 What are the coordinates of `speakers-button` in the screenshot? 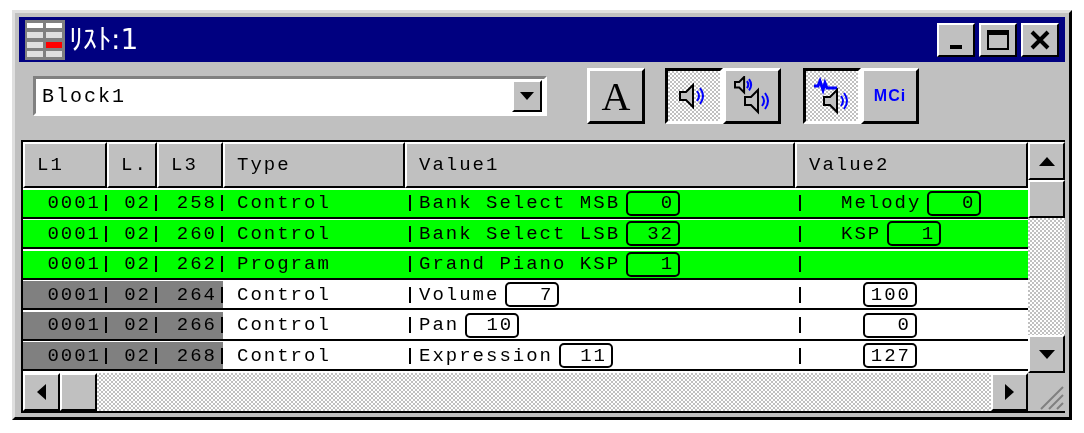 It's located at (752, 96).